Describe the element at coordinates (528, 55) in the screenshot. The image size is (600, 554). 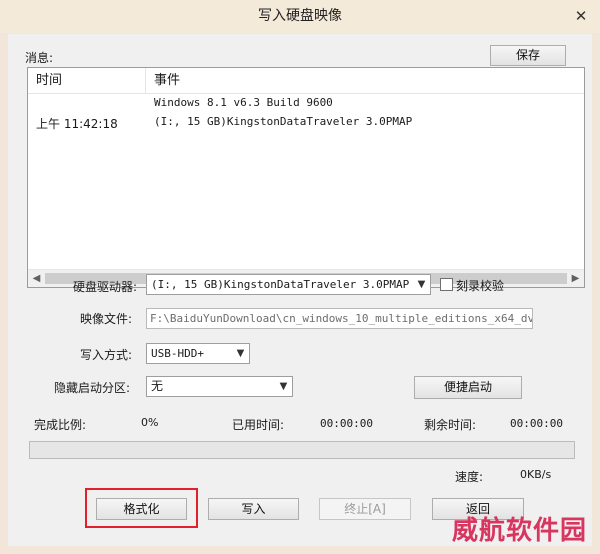
I see `save-button: 保存` at that location.